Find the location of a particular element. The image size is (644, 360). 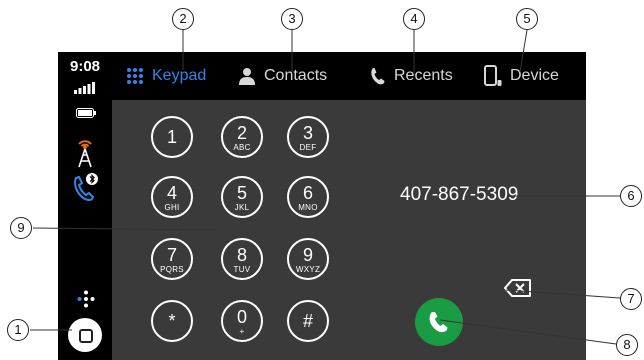

key-0: 0 + is located at coordinates (242, 321).